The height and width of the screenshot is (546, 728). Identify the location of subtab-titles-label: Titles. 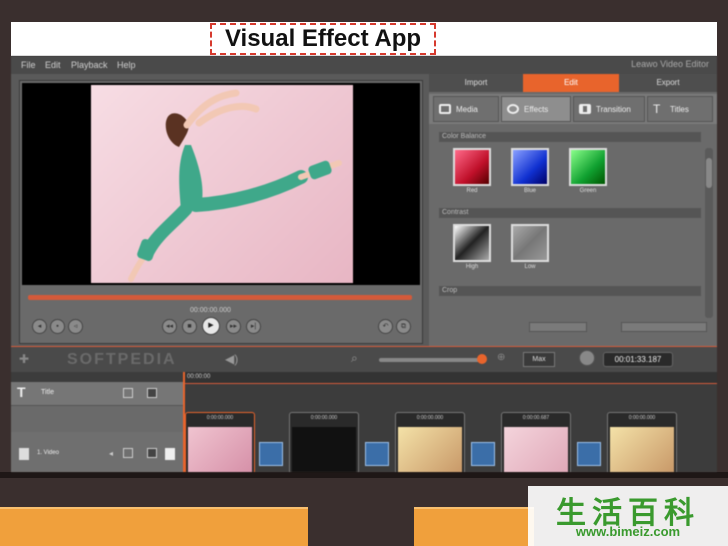
(679, 109).